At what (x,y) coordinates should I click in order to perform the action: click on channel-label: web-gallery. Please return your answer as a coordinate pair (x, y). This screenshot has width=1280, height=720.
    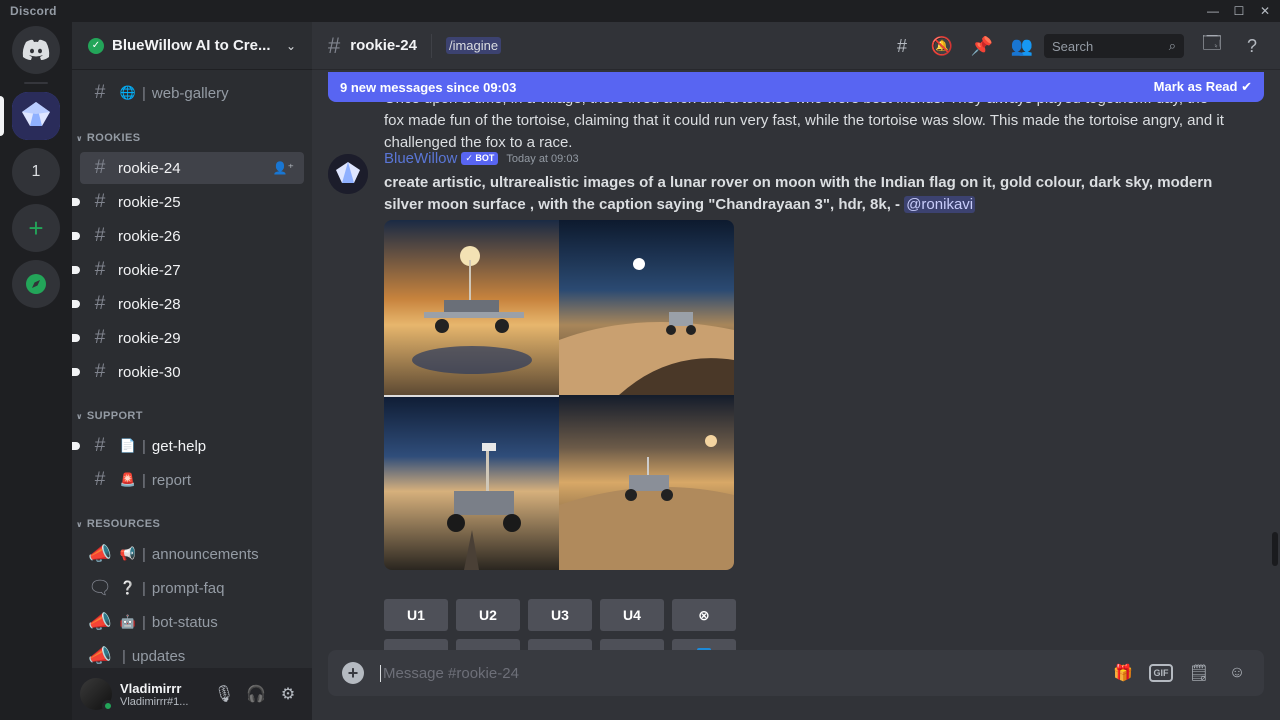
    Looking at the image, I should click on (190, 93).